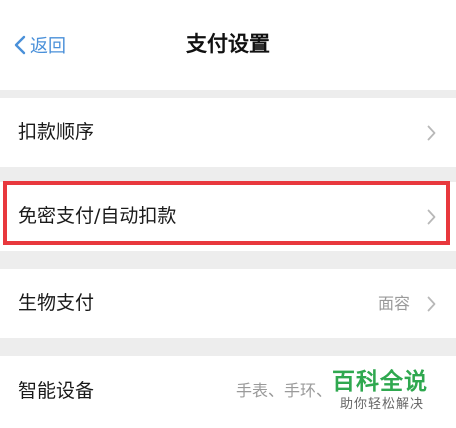  I want to click on smart-device-value: 手表、手环、, so click(283, 390).